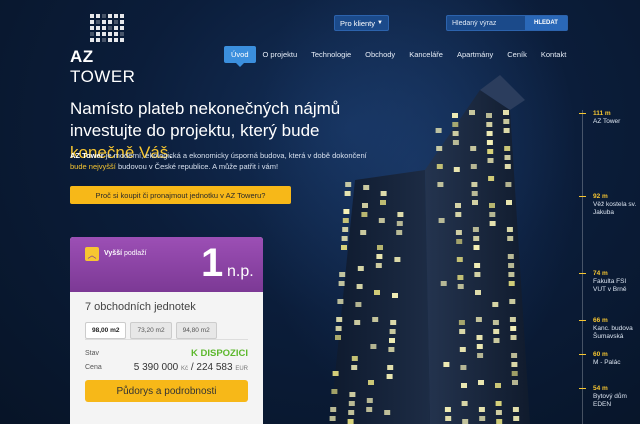  What do you see at coordinates (358, 23) in the screenshot?
I see `client-select-label: Pro klienty` at bounding box center [358, 23].